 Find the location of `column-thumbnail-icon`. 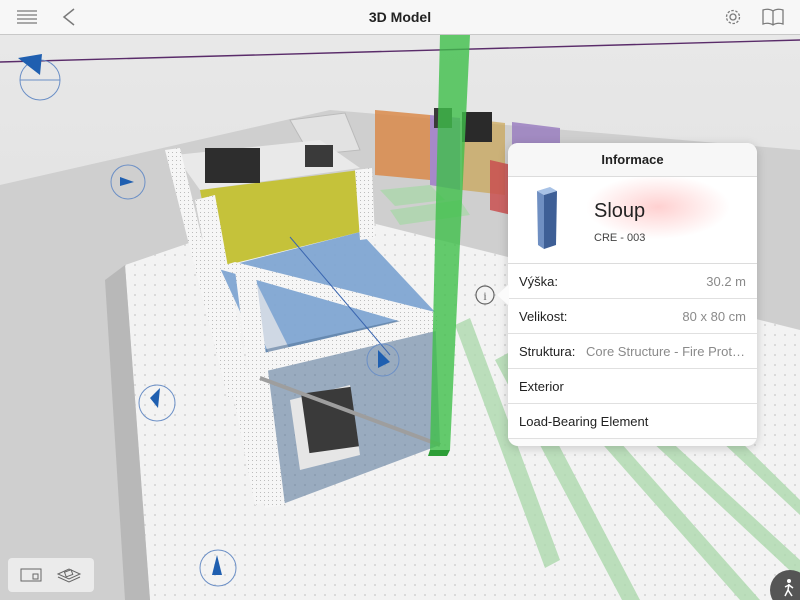

column-thumbnail-icon is located at coordinates (547, 220).